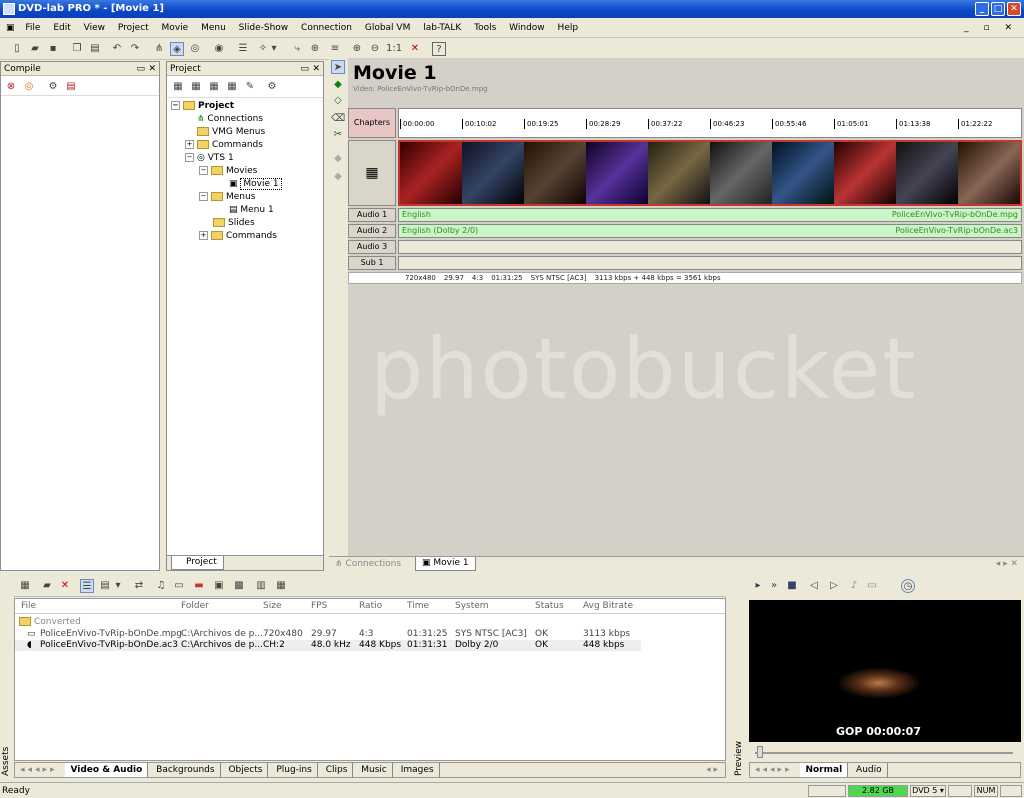  Describe the element at coordinates (549, 606) in the screenshot. I see `column-header-status: Status` at that location.